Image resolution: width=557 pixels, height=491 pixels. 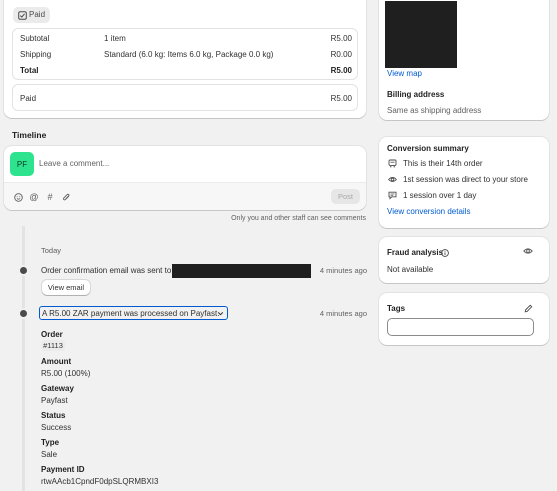 What do you see at coordinates (22, 15) in the screenshot?
I see `checkbox-icon` at bounding box center [22, 15].